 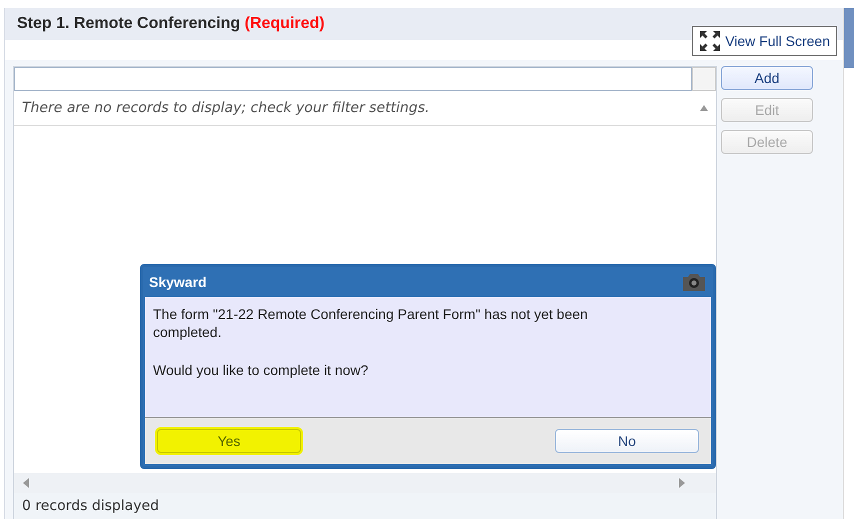 What do you see at coordinates (767, 78) in the screenshot?
I see `action-button: Add` at bounding box center [767, 78].